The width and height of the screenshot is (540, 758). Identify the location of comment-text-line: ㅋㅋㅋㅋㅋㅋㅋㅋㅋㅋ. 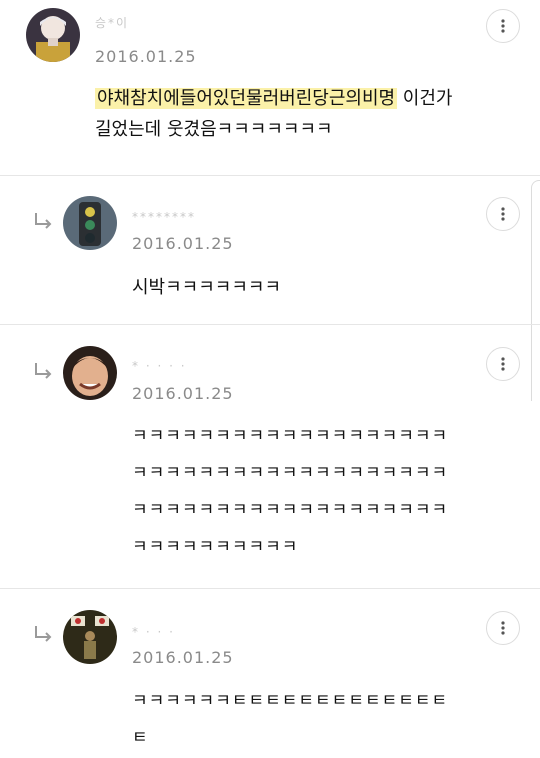
(215, 547).